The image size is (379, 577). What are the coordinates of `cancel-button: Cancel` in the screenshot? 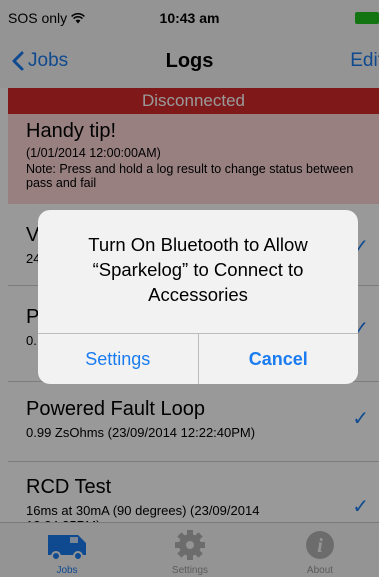 It's located at (278, 359).